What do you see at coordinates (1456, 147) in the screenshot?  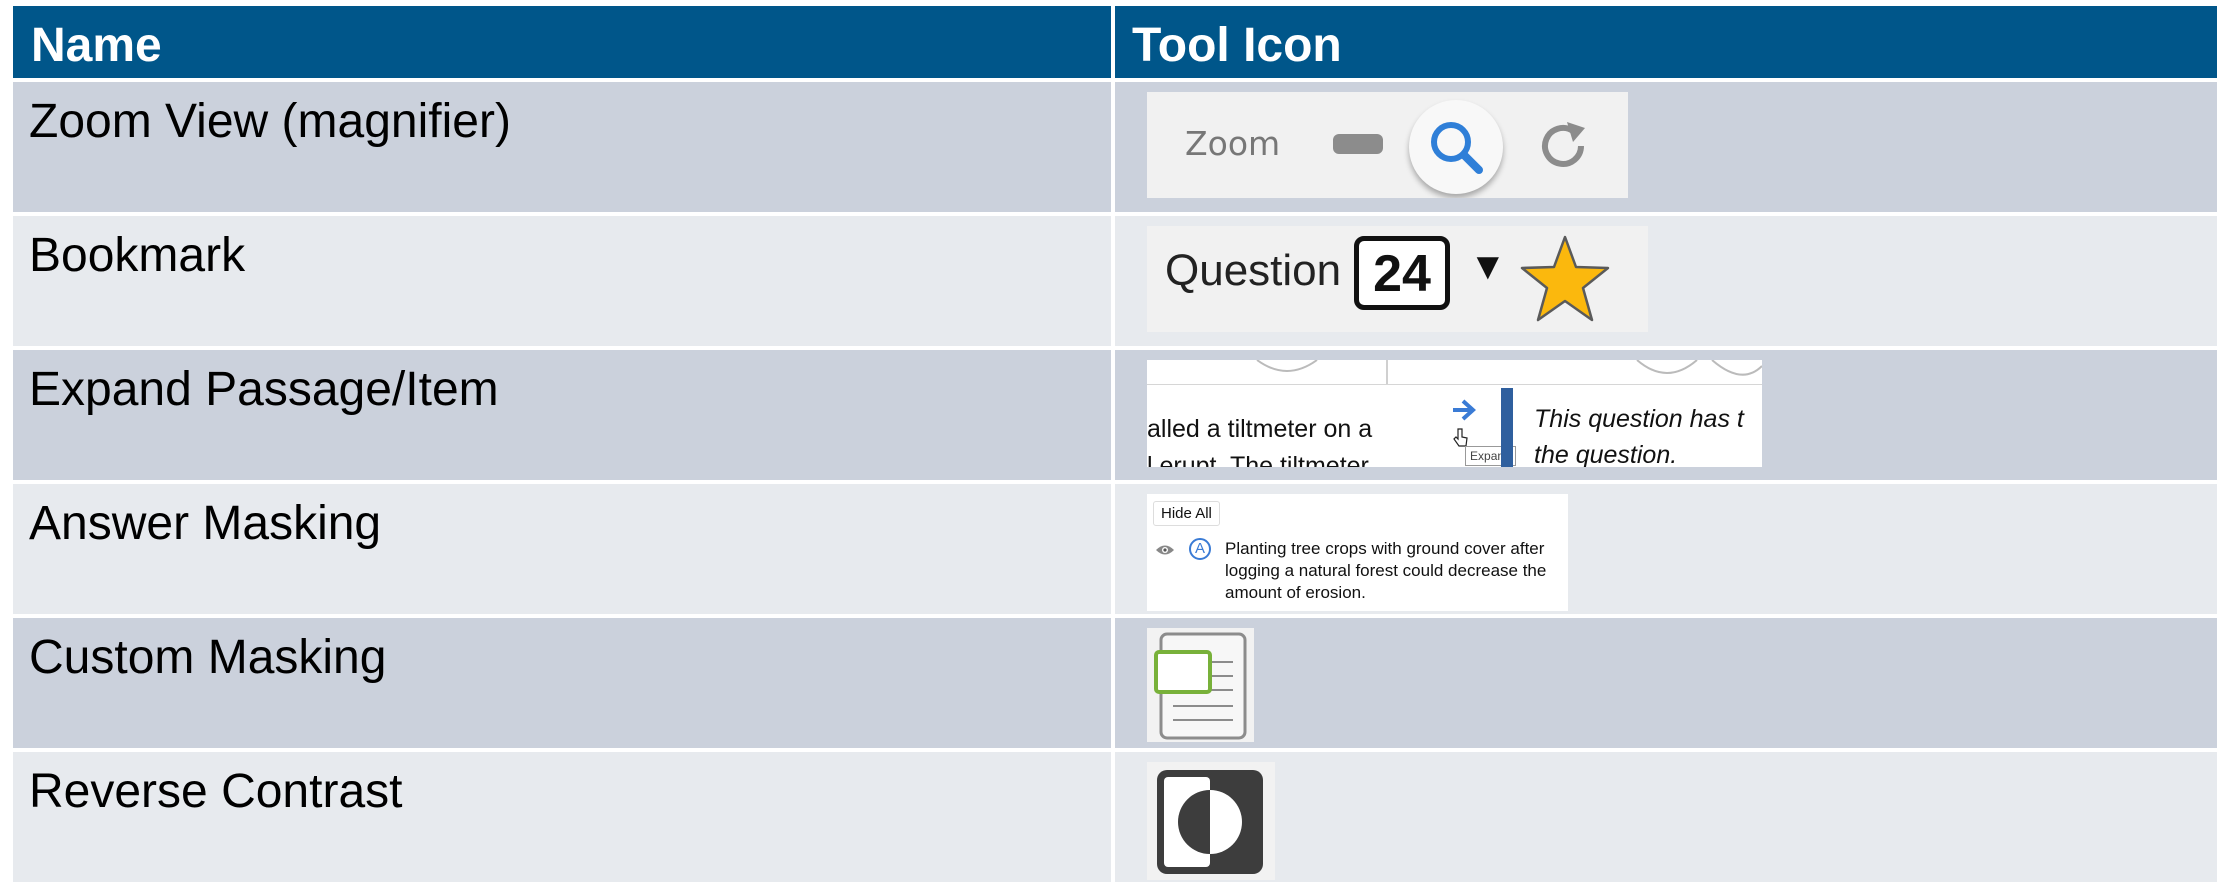 I see `magnifier-icon` at bounding box center [1456, 147].